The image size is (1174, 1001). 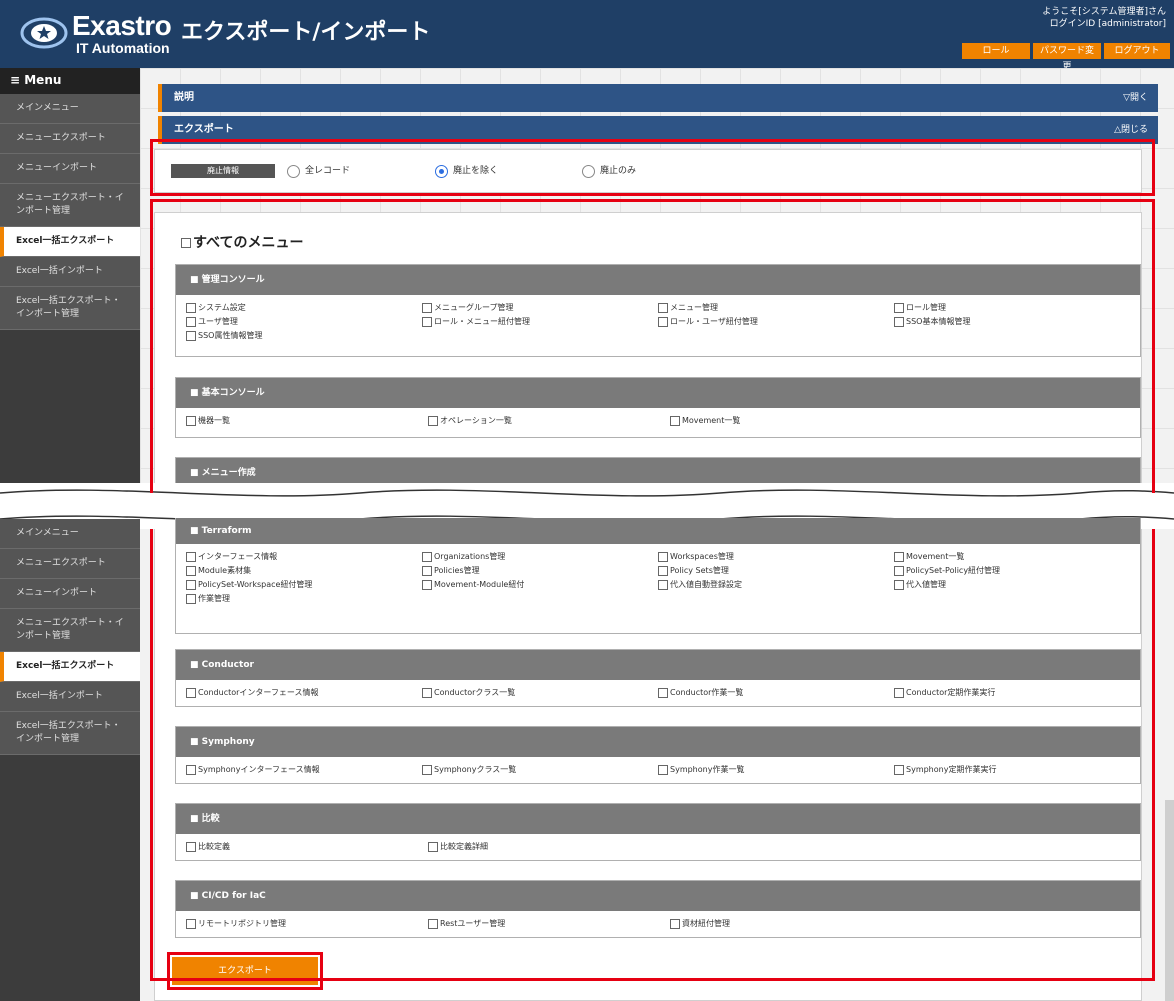 I want to click on all-menus-checkbox-row: すべてのメニュー, so click(x=242, y=243).